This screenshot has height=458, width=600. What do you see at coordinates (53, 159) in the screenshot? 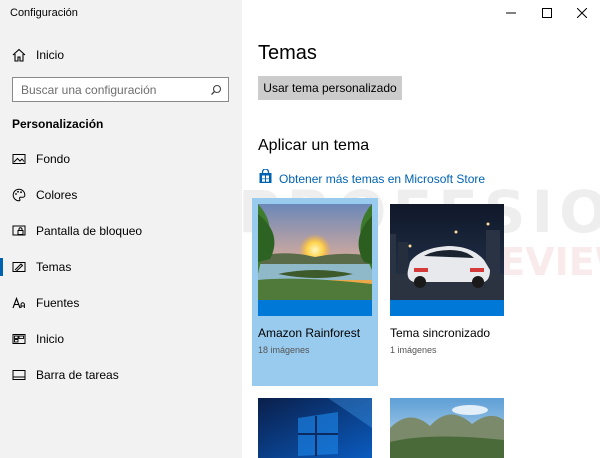
I see `sidebar-item-label: Fondo` at bounding box center [53, 159].